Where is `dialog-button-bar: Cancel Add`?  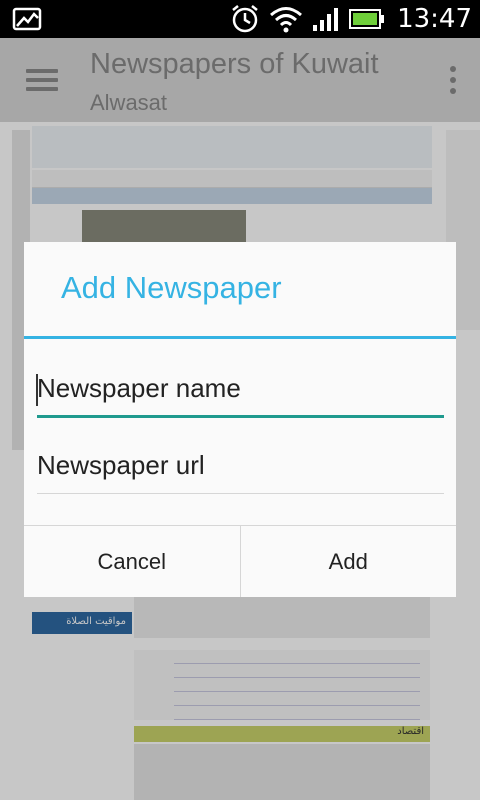 dialog-button-bar: Cancel Add is located at coordinates (240, 561).